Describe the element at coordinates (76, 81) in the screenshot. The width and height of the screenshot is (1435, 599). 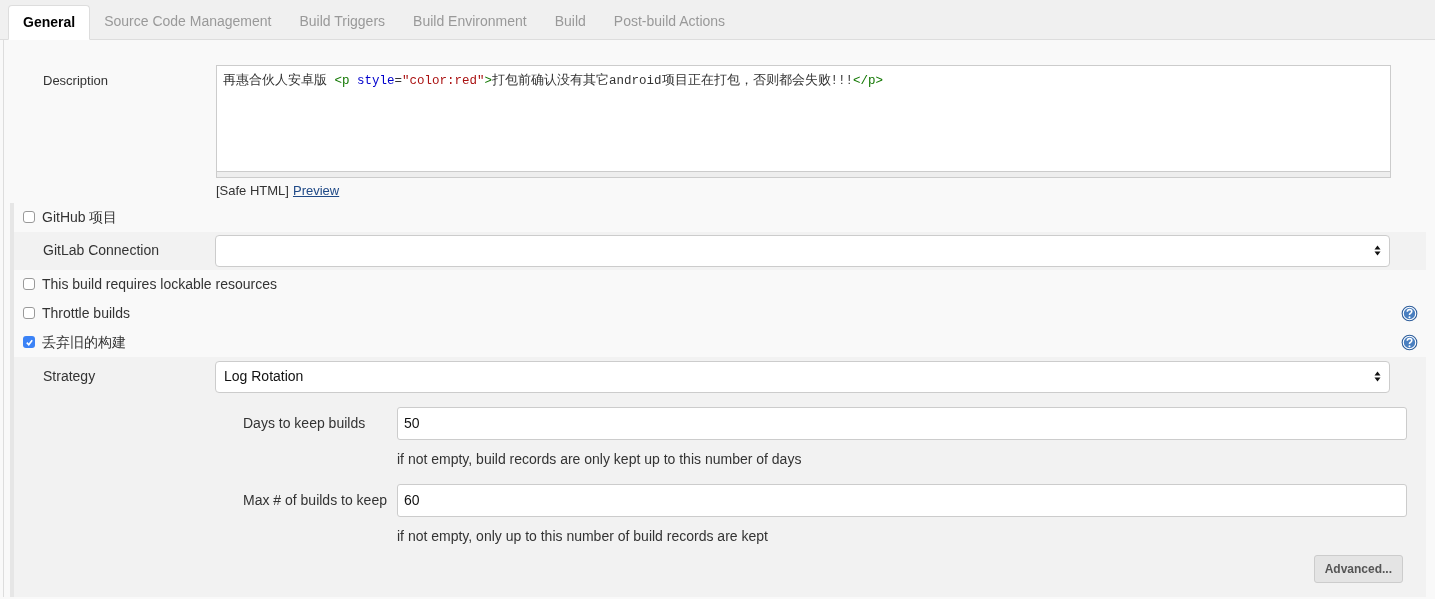
I see `field-label: Description` at that location.